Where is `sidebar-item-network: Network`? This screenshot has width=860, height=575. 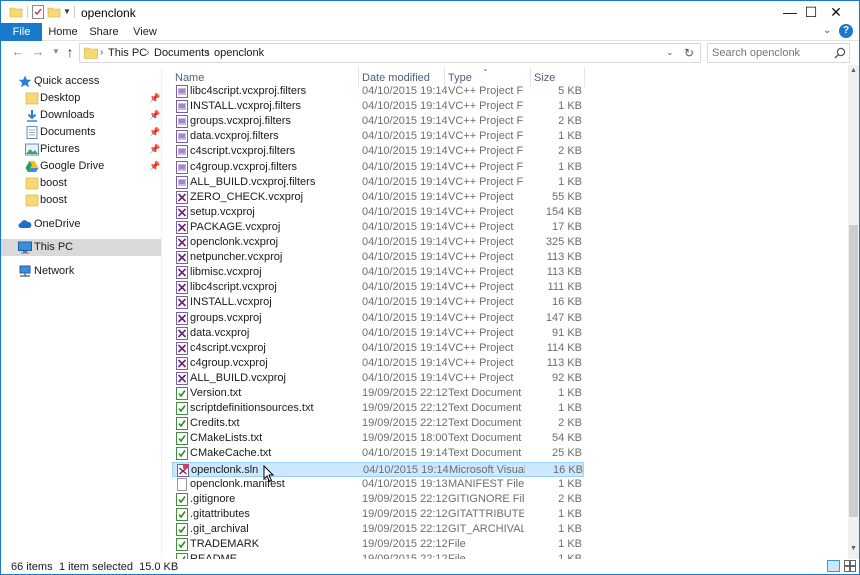 sidebar-item-network: Network is located at coordinates (81, 271).